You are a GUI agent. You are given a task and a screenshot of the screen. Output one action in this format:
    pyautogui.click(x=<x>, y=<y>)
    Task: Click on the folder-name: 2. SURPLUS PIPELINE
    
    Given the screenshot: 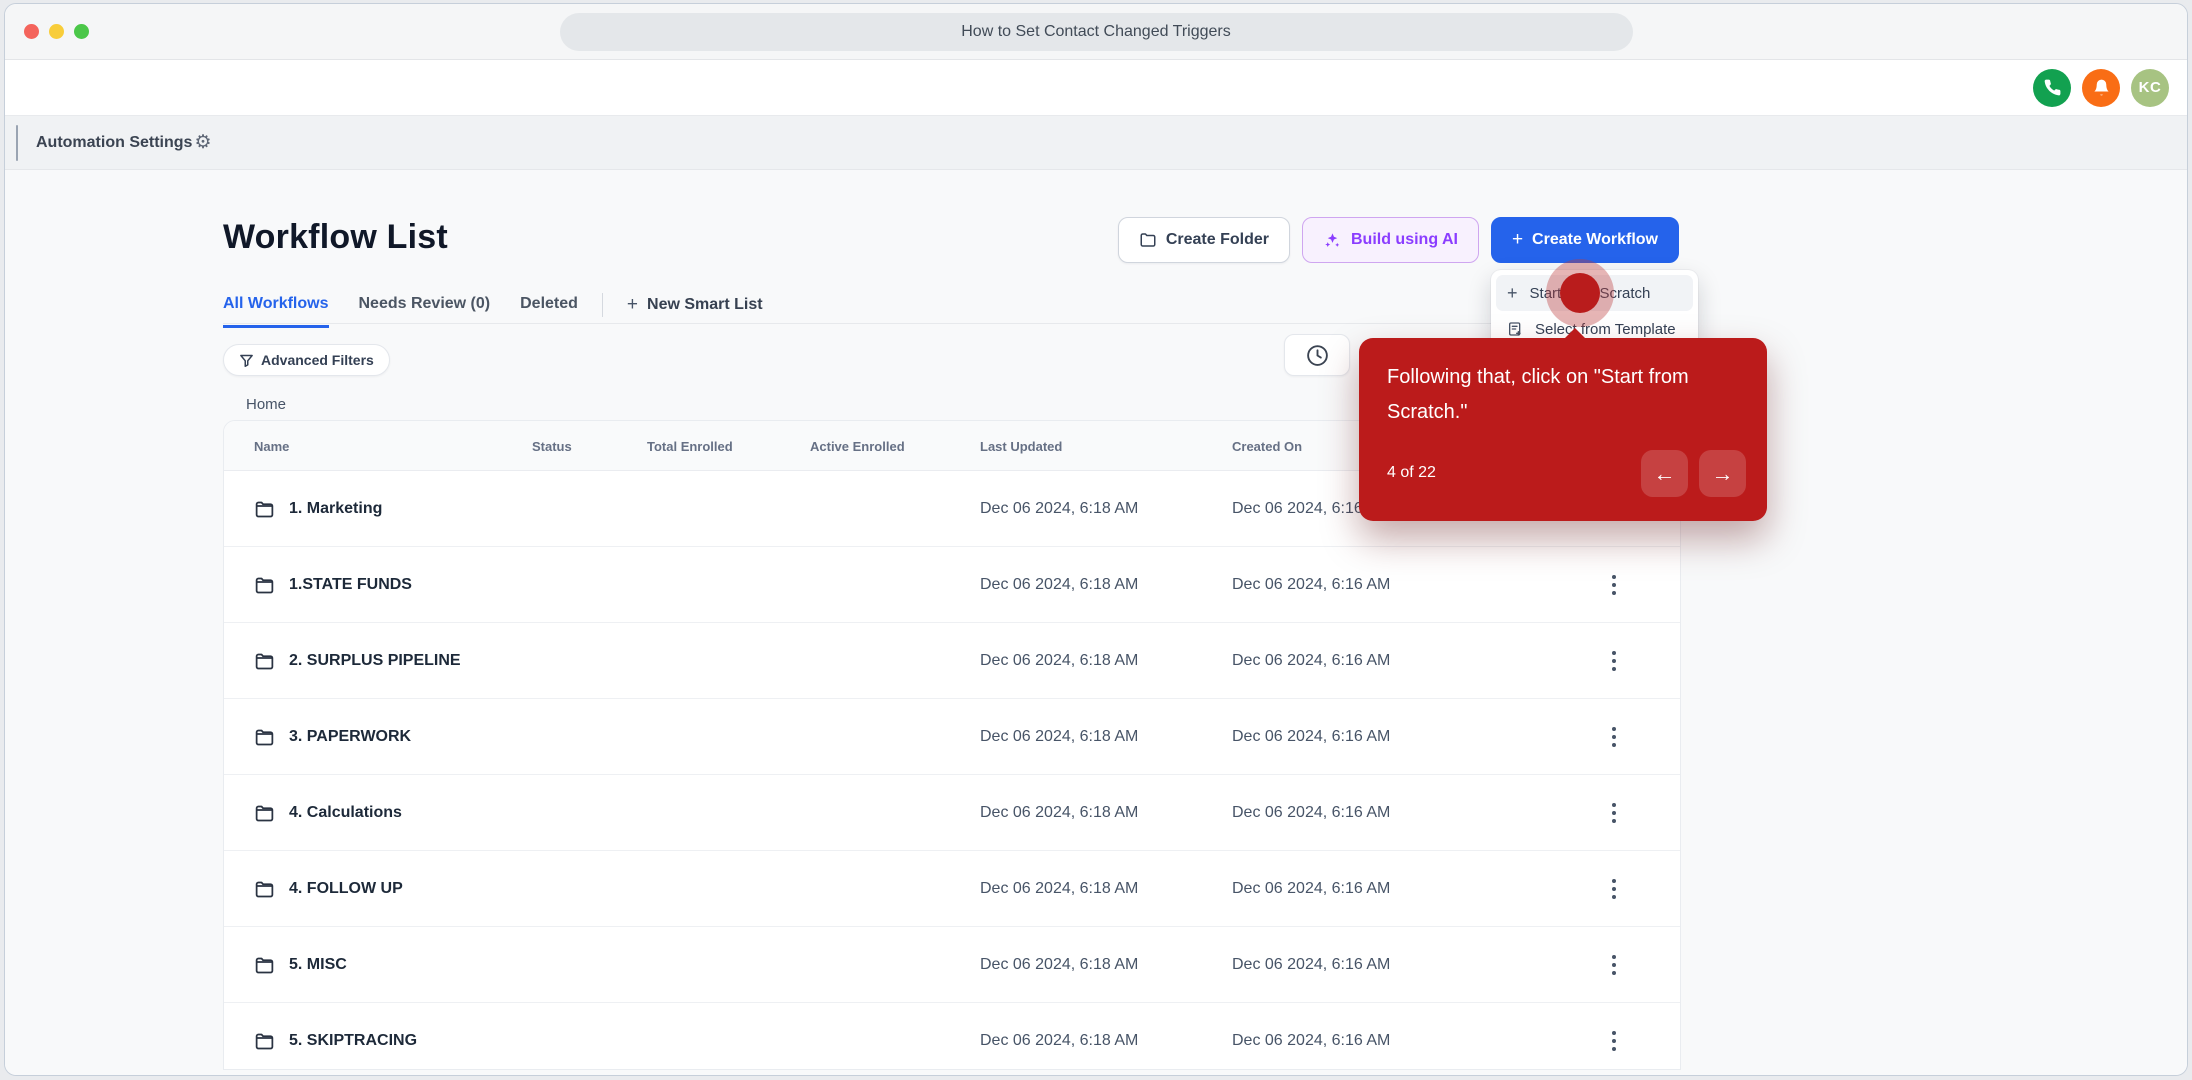 What is the action you would take?
    pyautogui.click(x=375, y=660)
    